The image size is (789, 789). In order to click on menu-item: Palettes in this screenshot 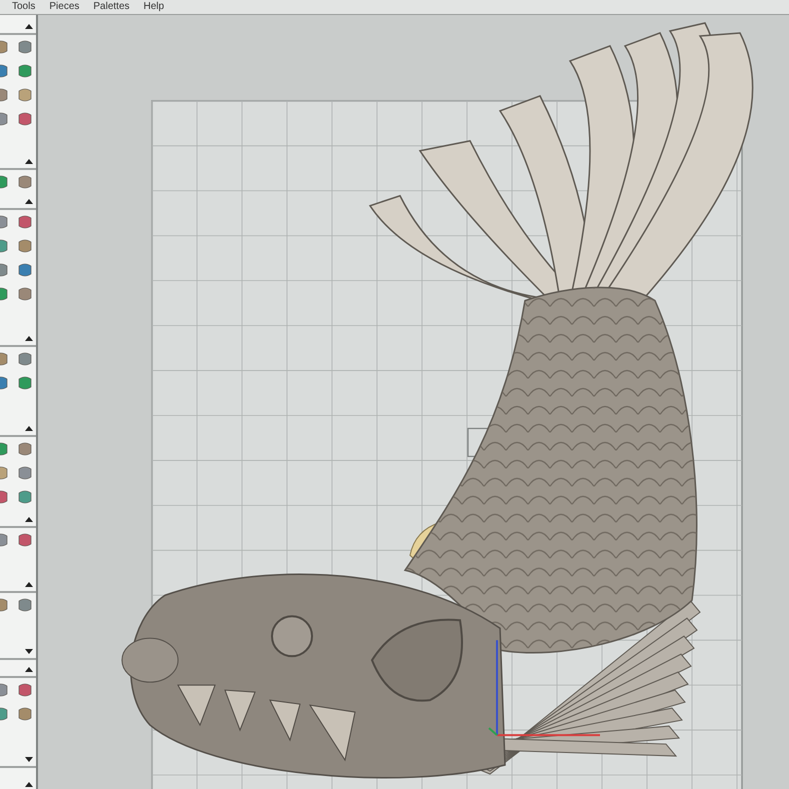, I will do `click(111, 7)`.